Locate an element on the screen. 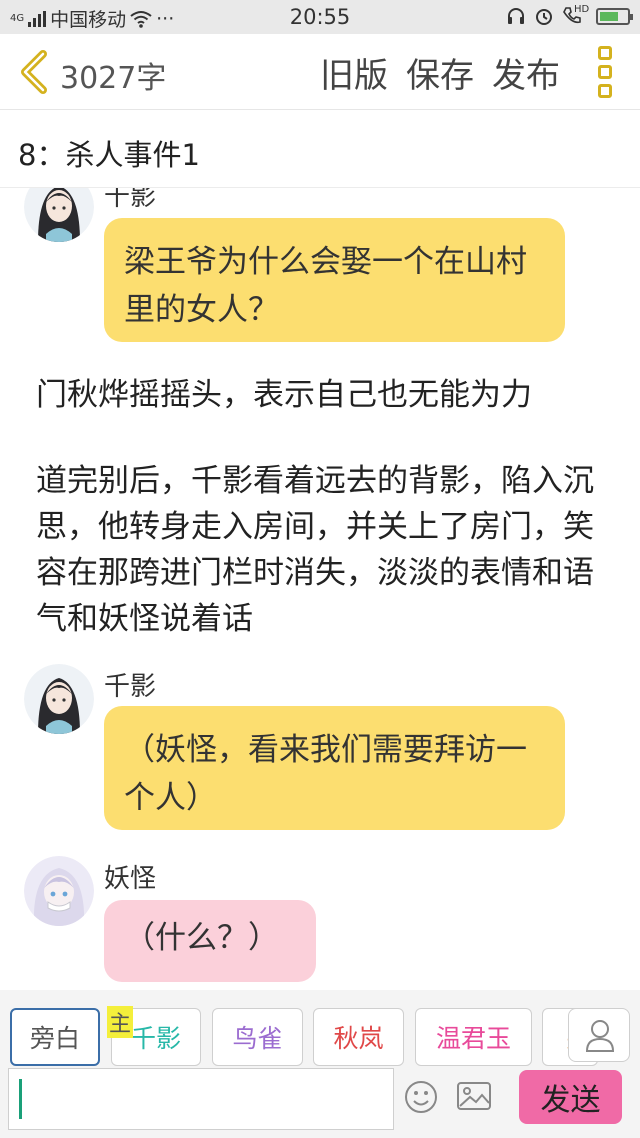 The width and height of the screenshot is (640, 1138). dialog-bubble: 梁王爷为什么会娶一个在山村里的女人？ is located at coordinates (334, 280).